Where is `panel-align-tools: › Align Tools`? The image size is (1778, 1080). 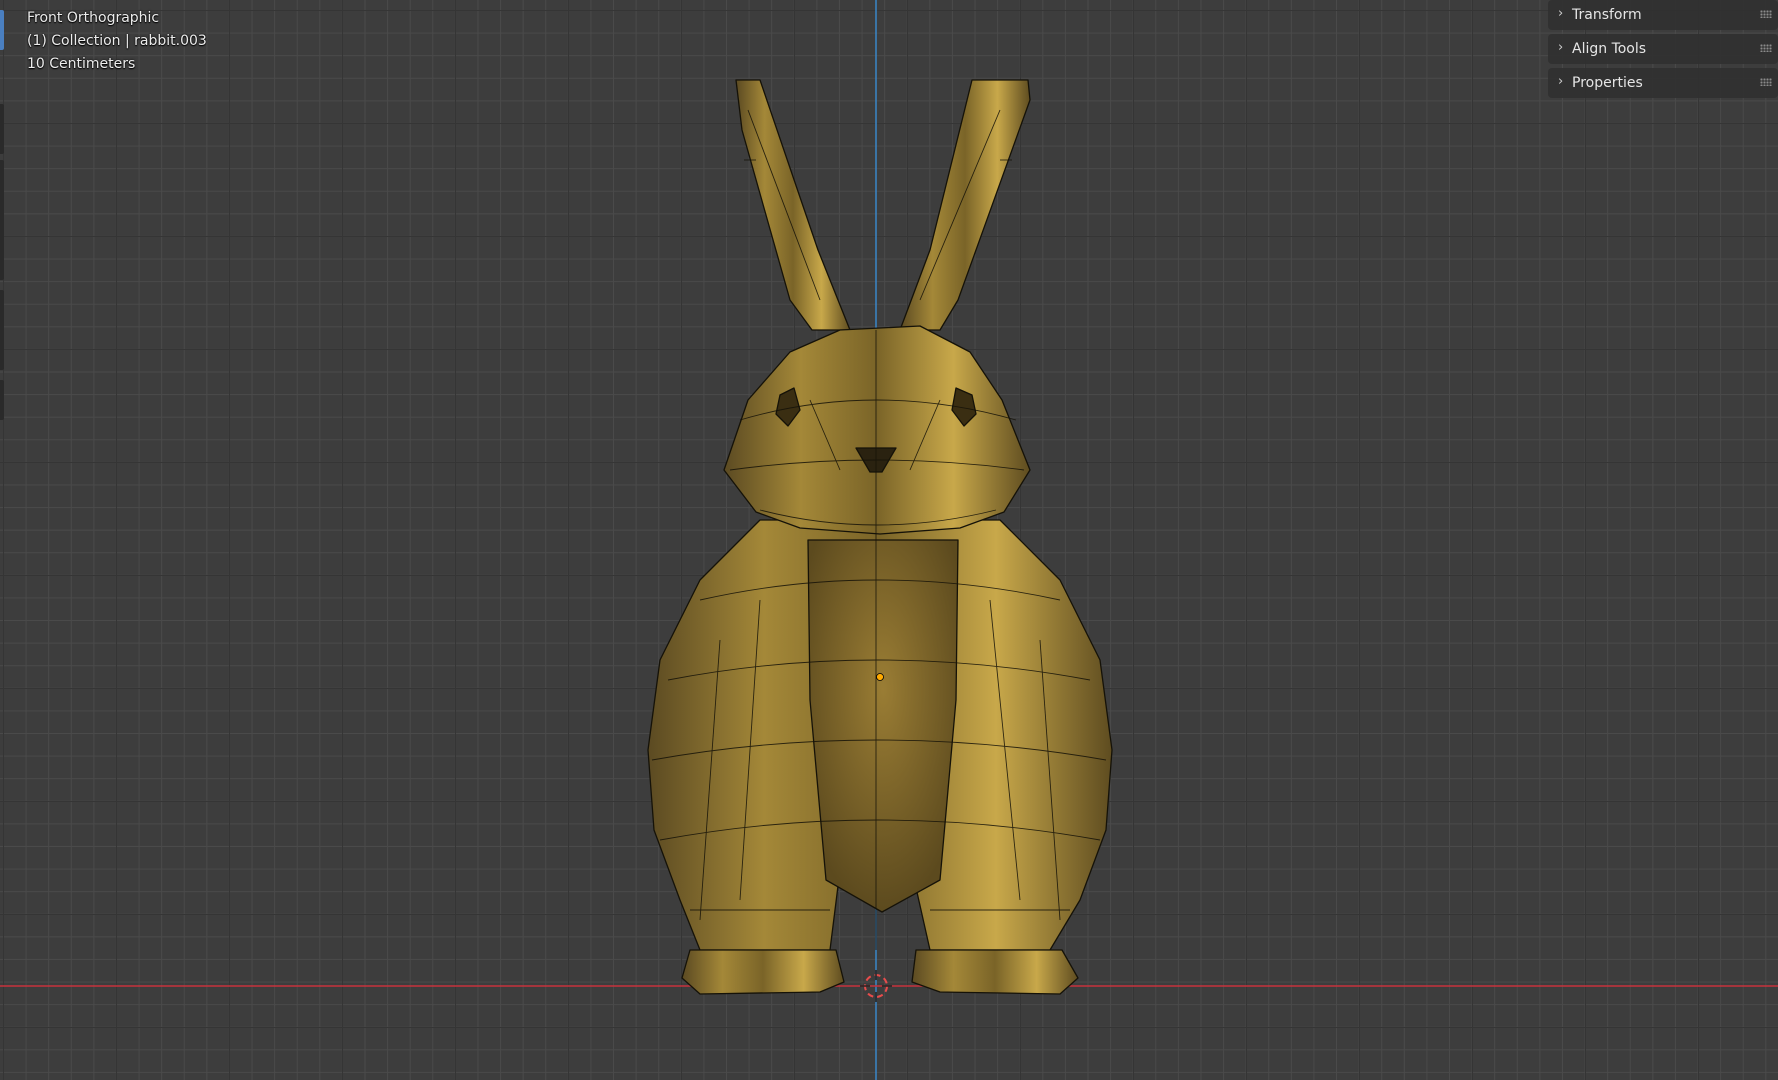
panel-align-tools: › Align Tools is located at coordinates (1663, 49).